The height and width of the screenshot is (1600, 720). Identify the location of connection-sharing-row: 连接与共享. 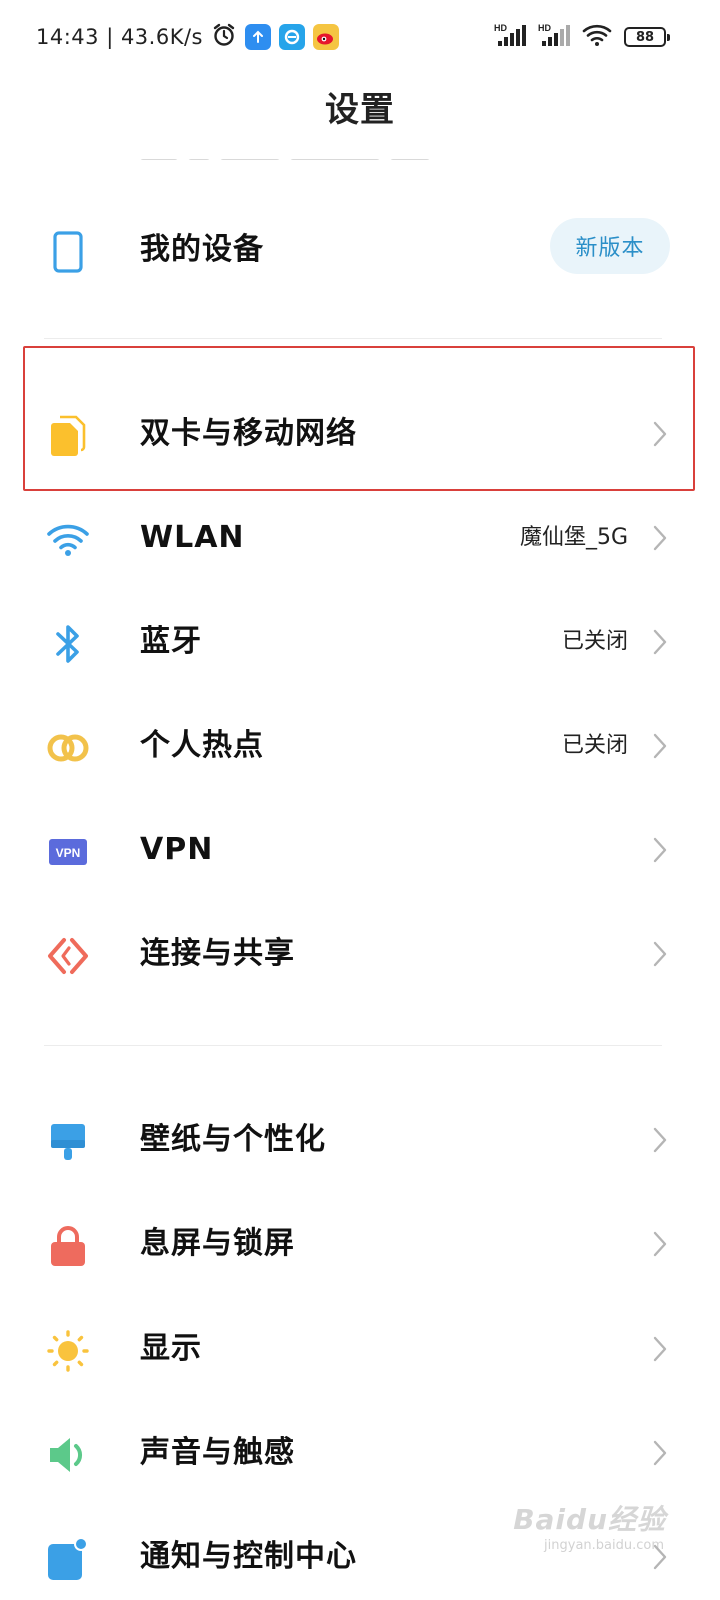
(360, 952).